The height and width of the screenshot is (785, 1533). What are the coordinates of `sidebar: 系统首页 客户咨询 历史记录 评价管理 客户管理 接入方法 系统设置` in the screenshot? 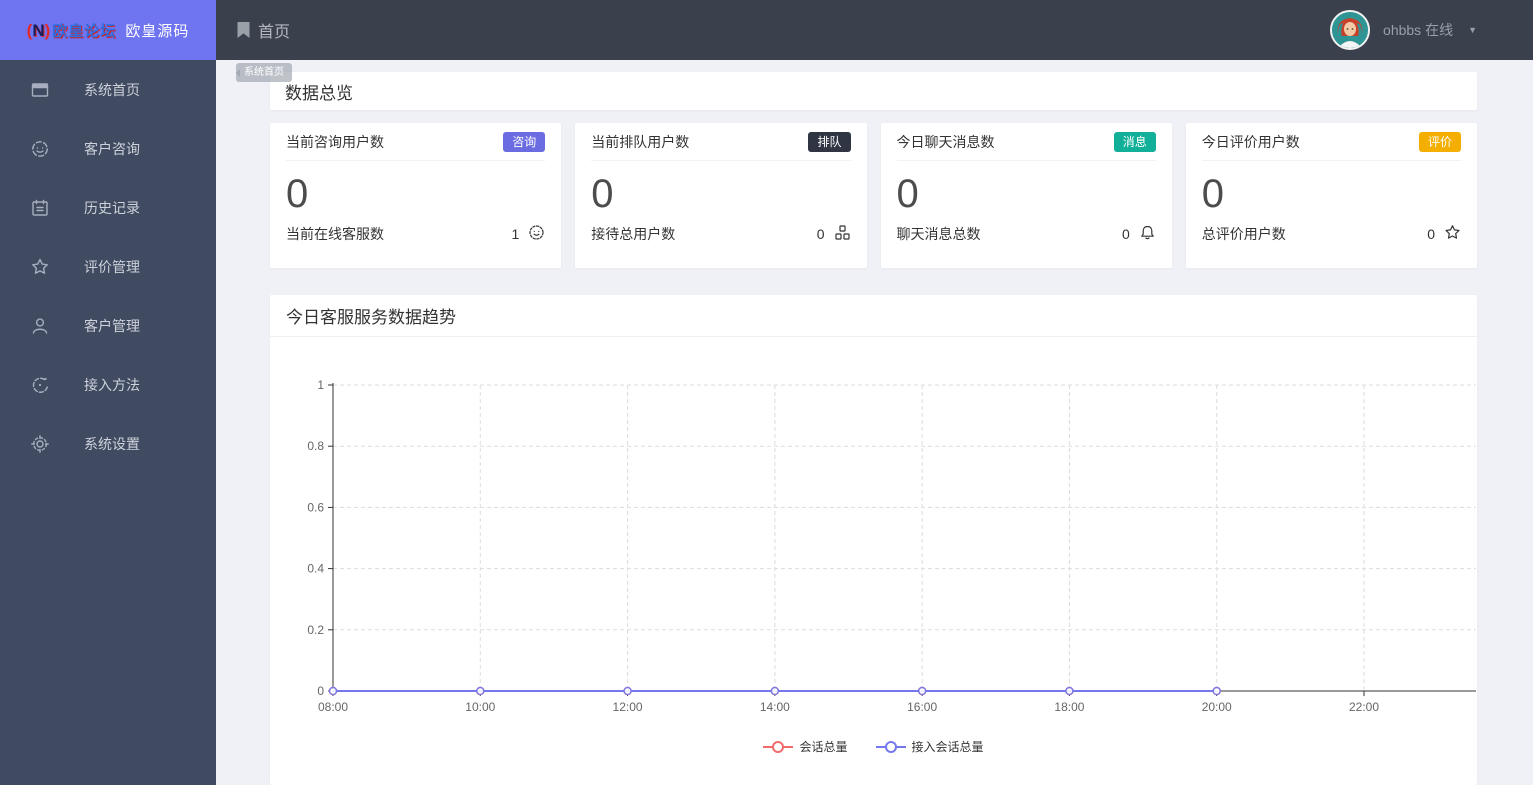 It's located at (108, 422).